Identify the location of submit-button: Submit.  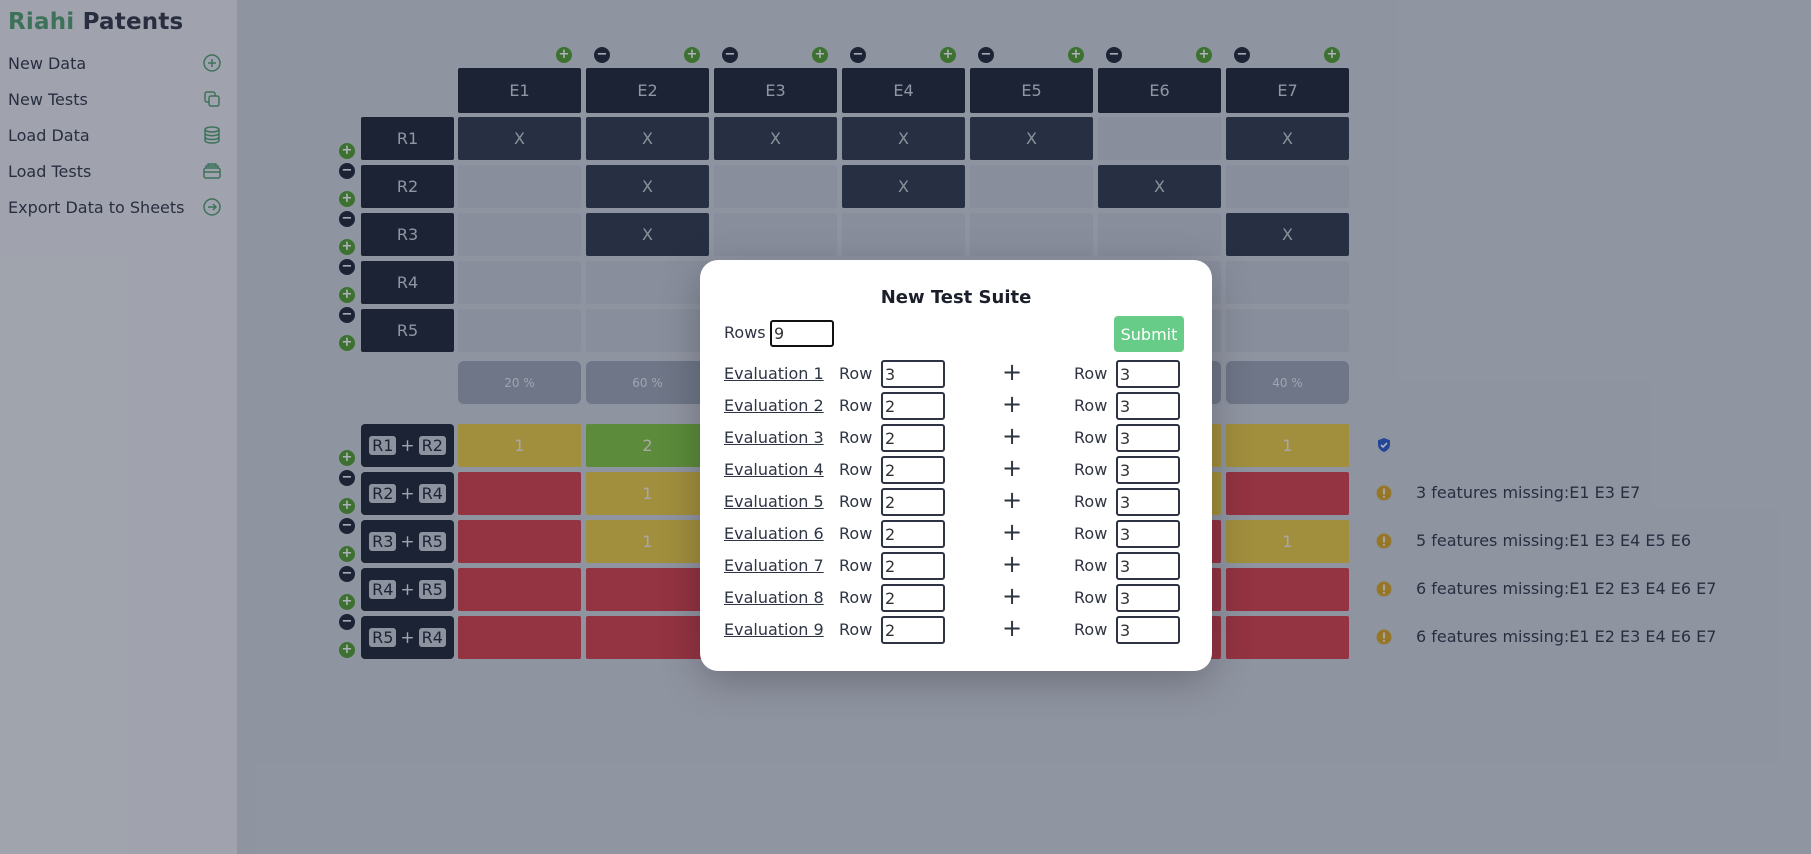
(1149, 334).